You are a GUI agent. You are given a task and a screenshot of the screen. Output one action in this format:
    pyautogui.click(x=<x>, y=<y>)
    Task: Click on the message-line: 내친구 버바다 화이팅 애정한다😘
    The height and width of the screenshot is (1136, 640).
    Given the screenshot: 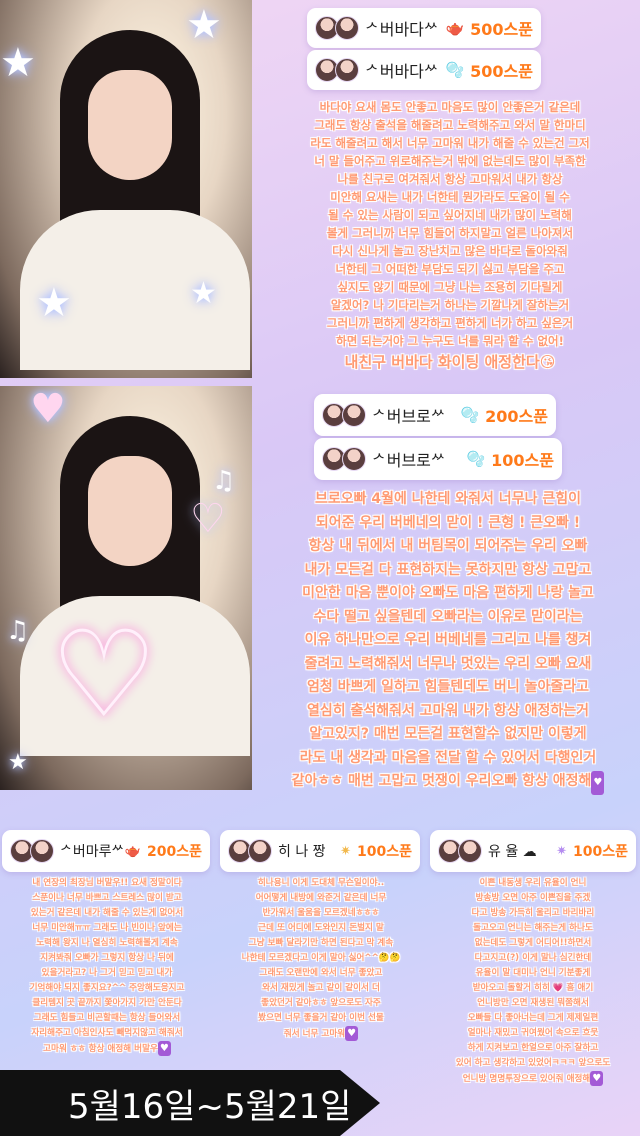 What is the action you would take?
    pyautogui.click(x=450, y=362)
    